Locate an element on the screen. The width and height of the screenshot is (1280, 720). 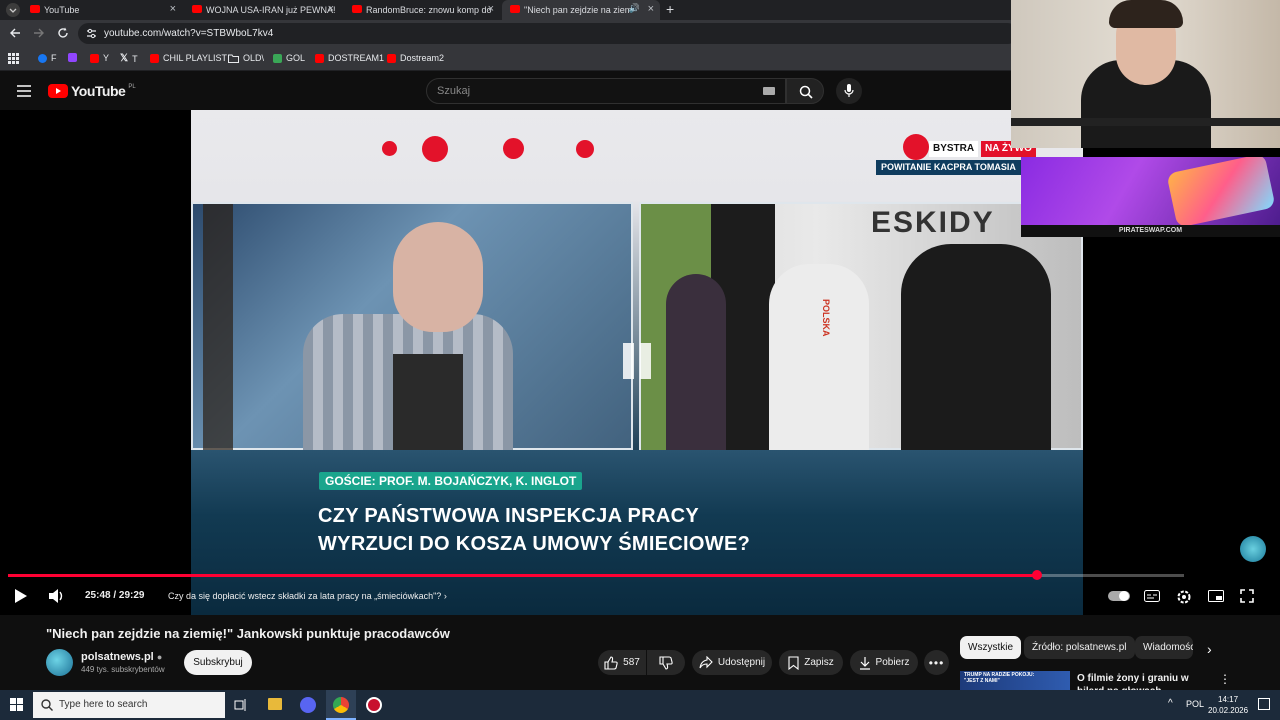
overlay-subtitle: POWITANIE KACPRA TOMASIA is located at coordinates (948, 167).